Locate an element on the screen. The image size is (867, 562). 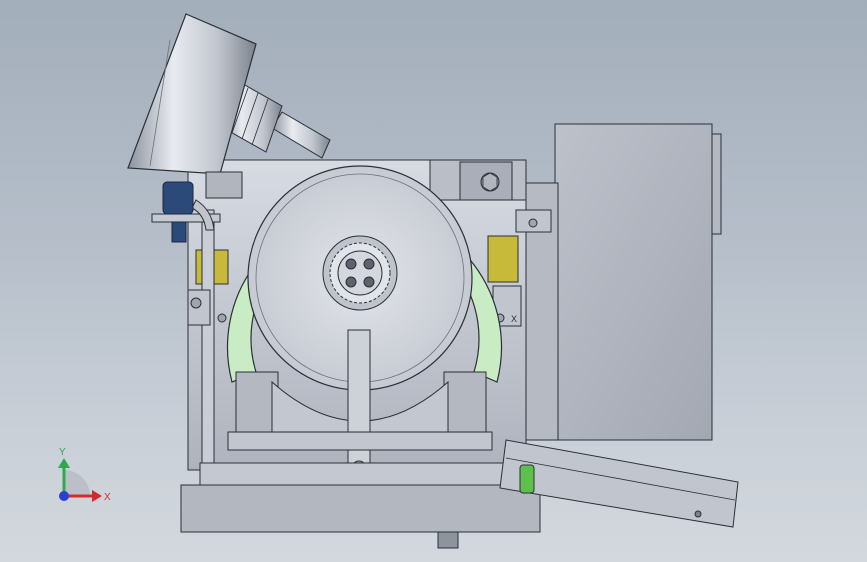
bracket-screw-icon is located at coordinates (533, 223).